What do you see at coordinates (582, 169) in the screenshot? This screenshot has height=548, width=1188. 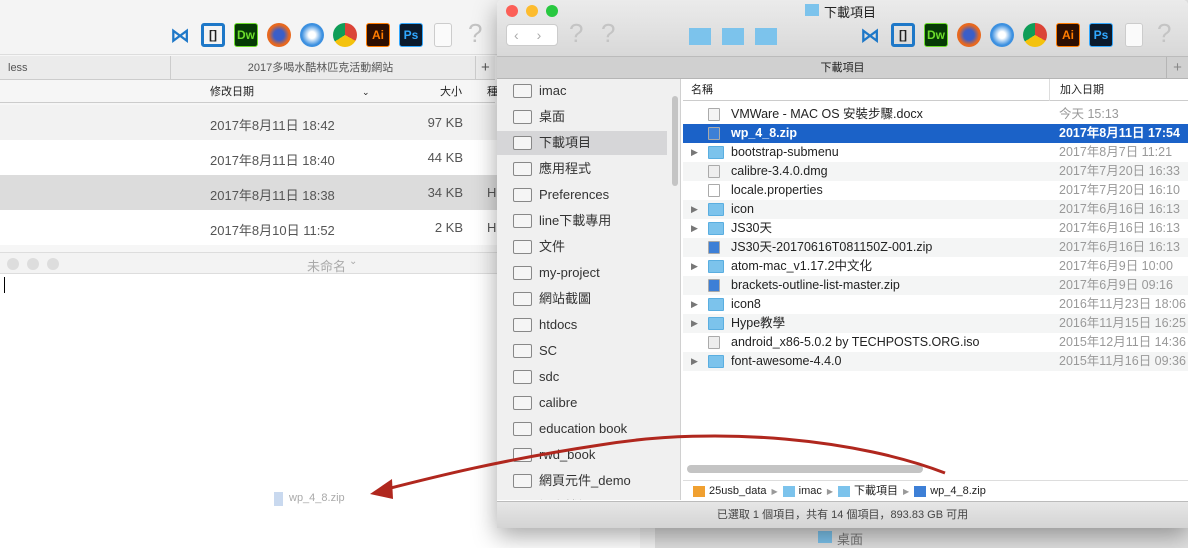 I see `sidebar-item: 應用程式` at bounding box center [582, 169].